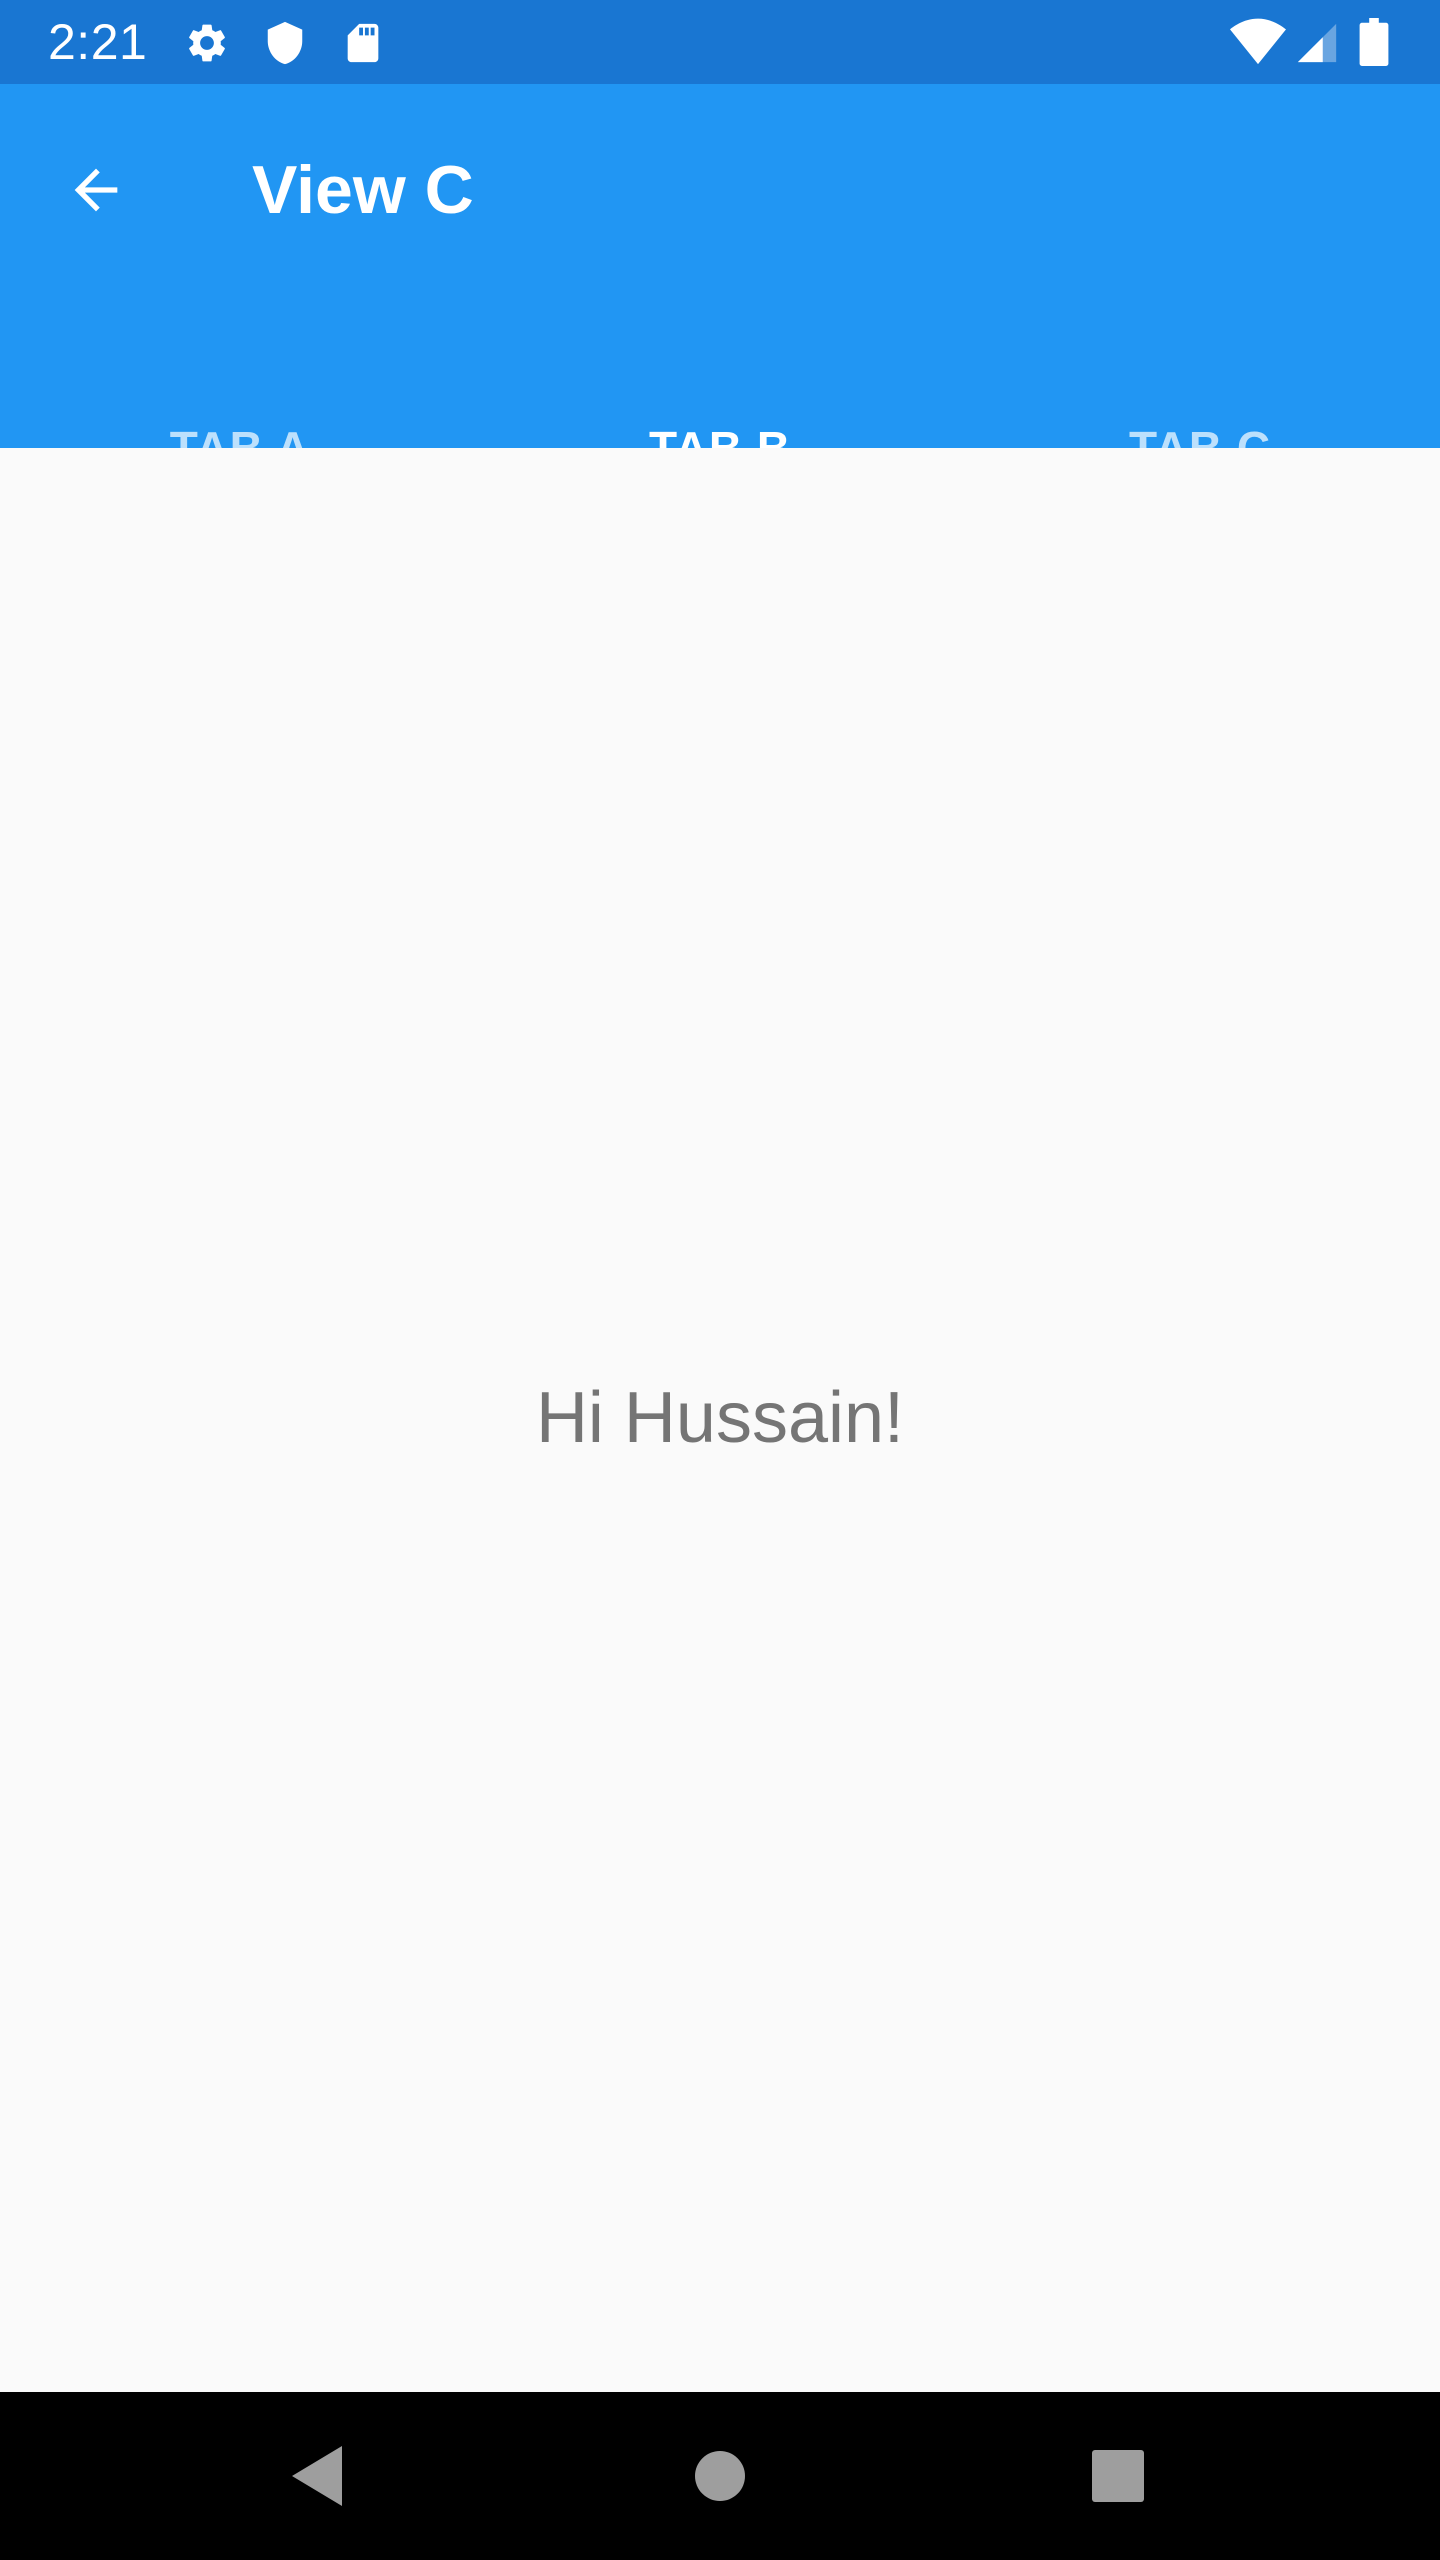 This screenshot has width=1440, height=2560. Describe the element at coordinates (1317, 43) in the screenshot. I see `cell-signal-icon` at that location.